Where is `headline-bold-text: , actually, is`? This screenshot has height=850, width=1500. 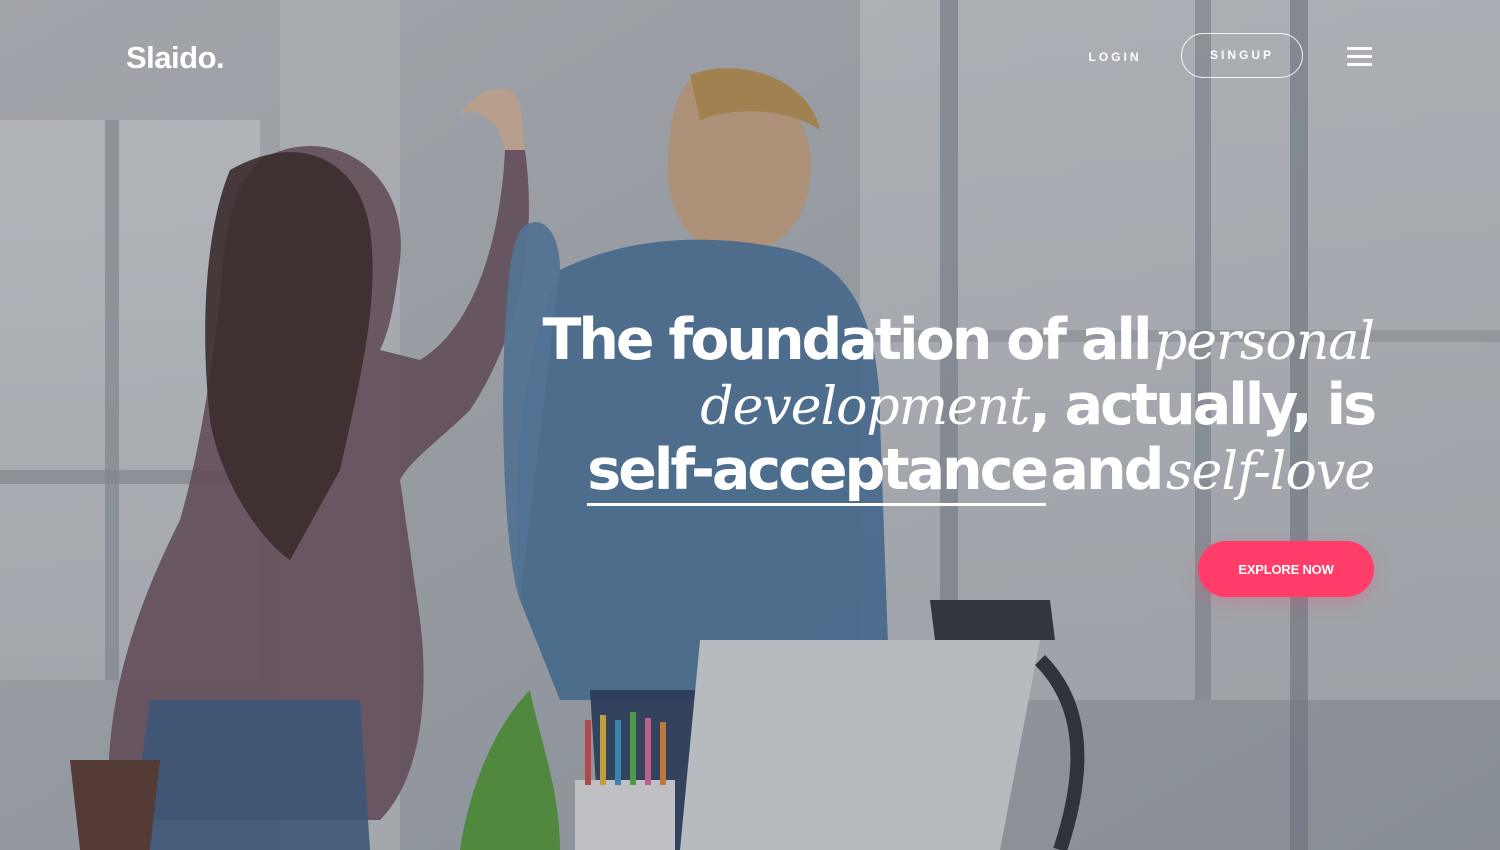 headline-bold-text: , actually, is is located at coordinates (1203, 405).